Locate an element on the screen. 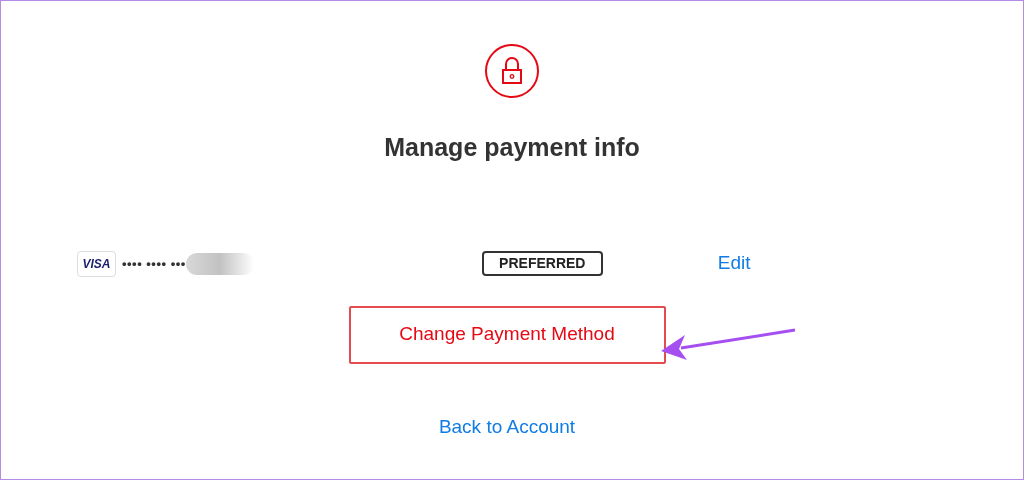  change-payment-method-button: Change Payment Method is located at coordinates (507, 334).